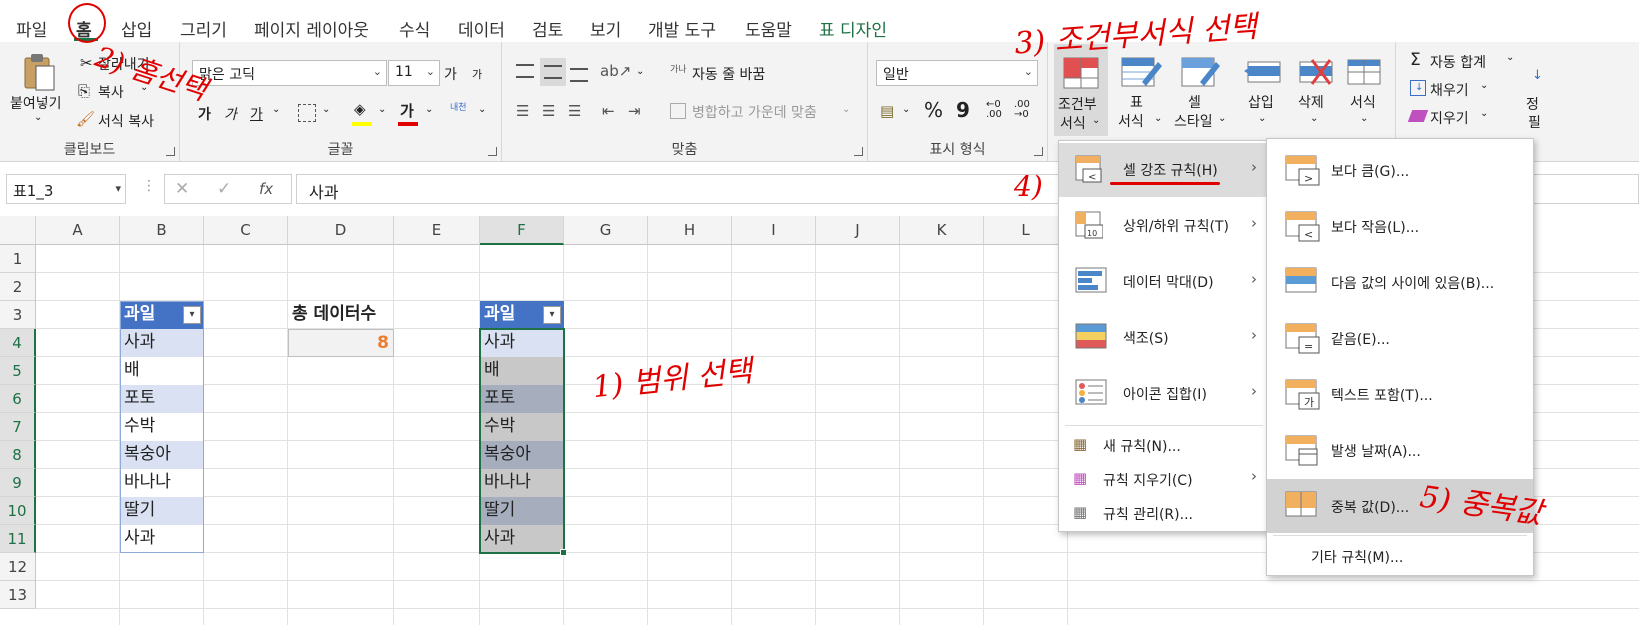  Describe the element at coordinates (1136, 102) in the screenshot. I see `format-as-table-label-1: 표` at that location.